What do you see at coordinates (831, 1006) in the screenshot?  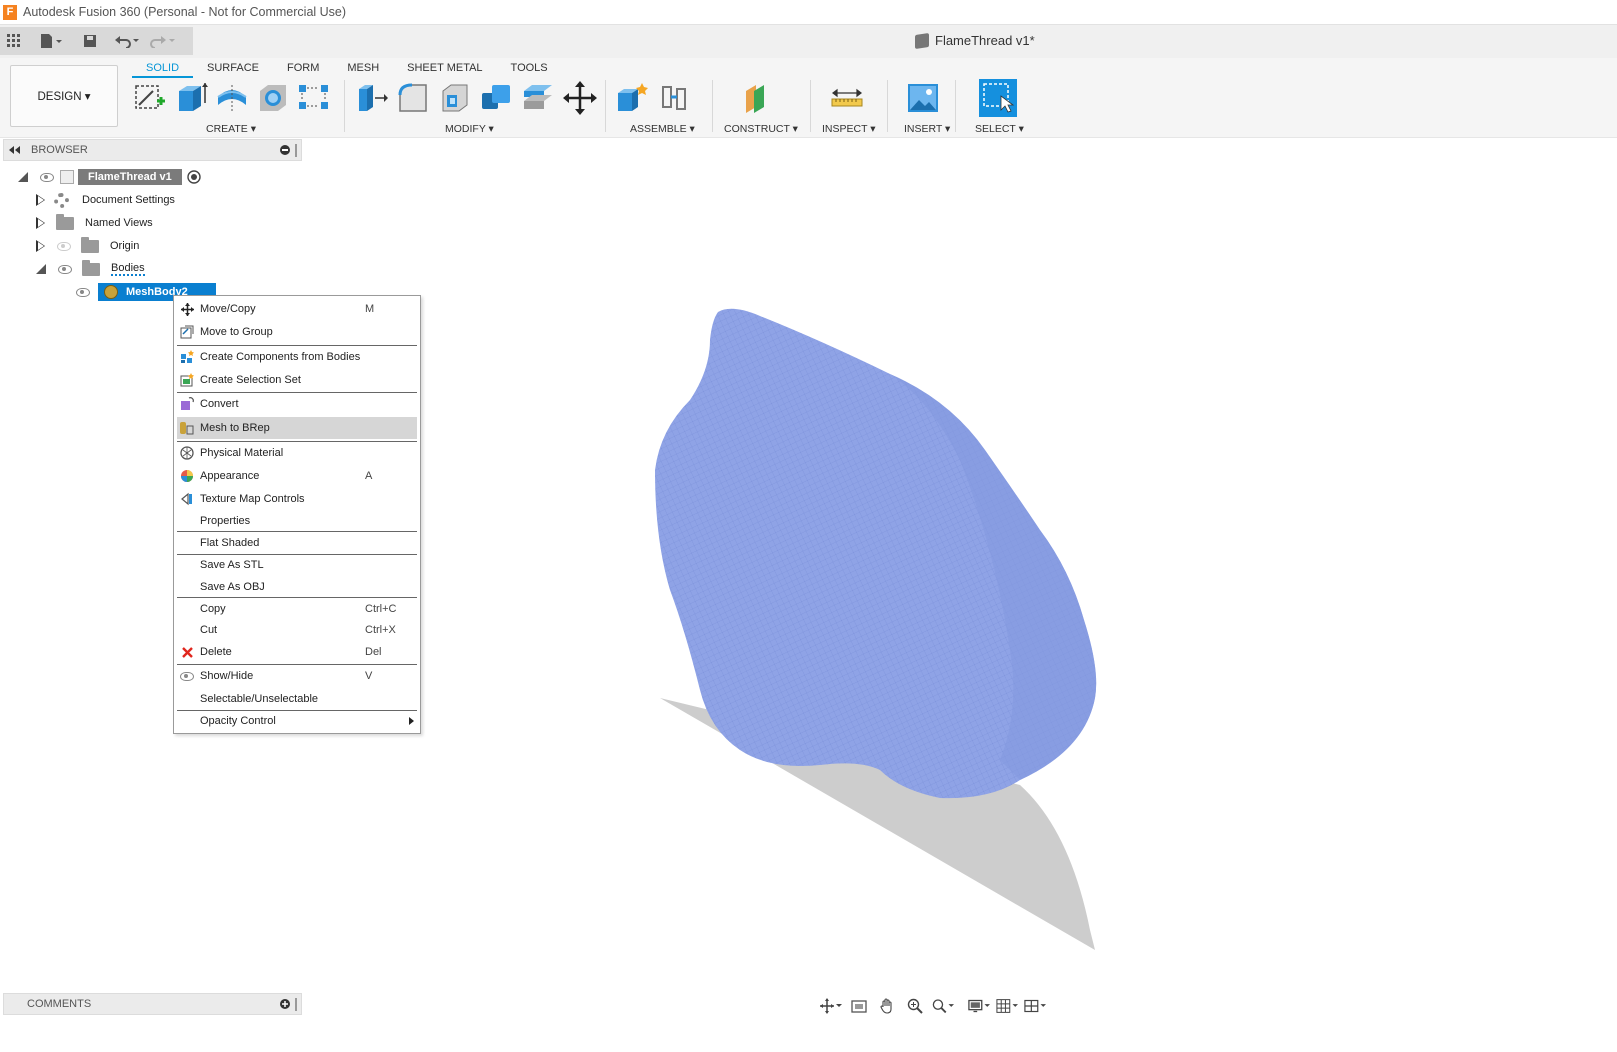 I see `orbit-icon` at bounding box center [831, 1006].